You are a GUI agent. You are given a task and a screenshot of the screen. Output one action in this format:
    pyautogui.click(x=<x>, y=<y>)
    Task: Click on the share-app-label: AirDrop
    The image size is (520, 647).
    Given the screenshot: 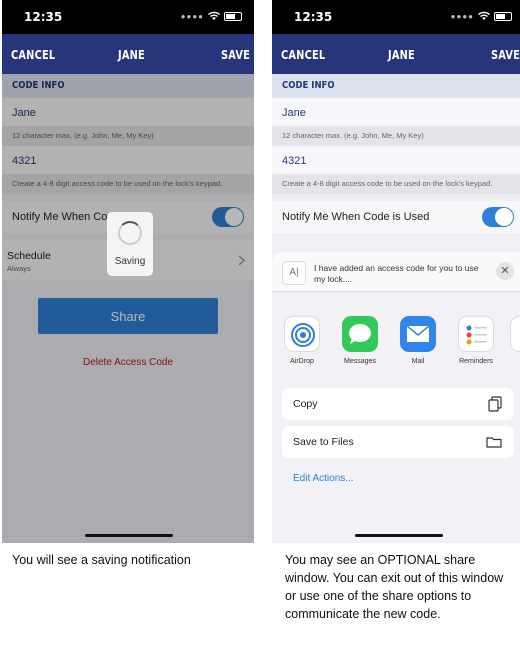 What is the action you would take?
    pyautogui.click(x=302, y=361)
    